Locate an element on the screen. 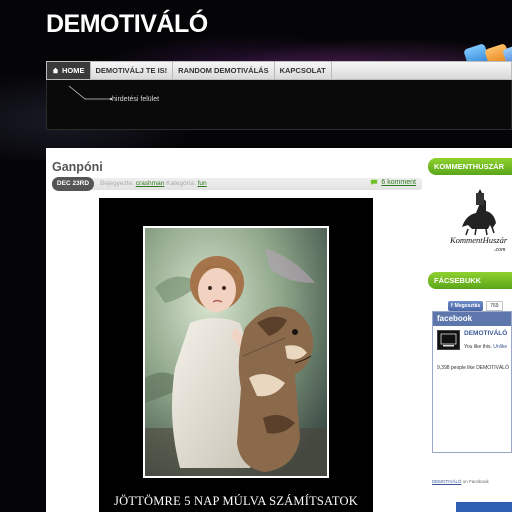  facebook-footer-link: DEMOTIVÁLÓ is located at coordinates (447, 481).